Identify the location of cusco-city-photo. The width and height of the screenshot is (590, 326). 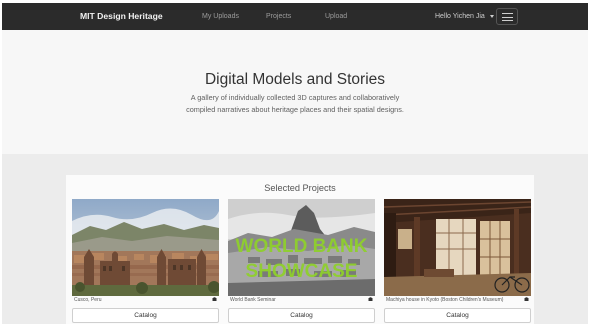
(145, 247).